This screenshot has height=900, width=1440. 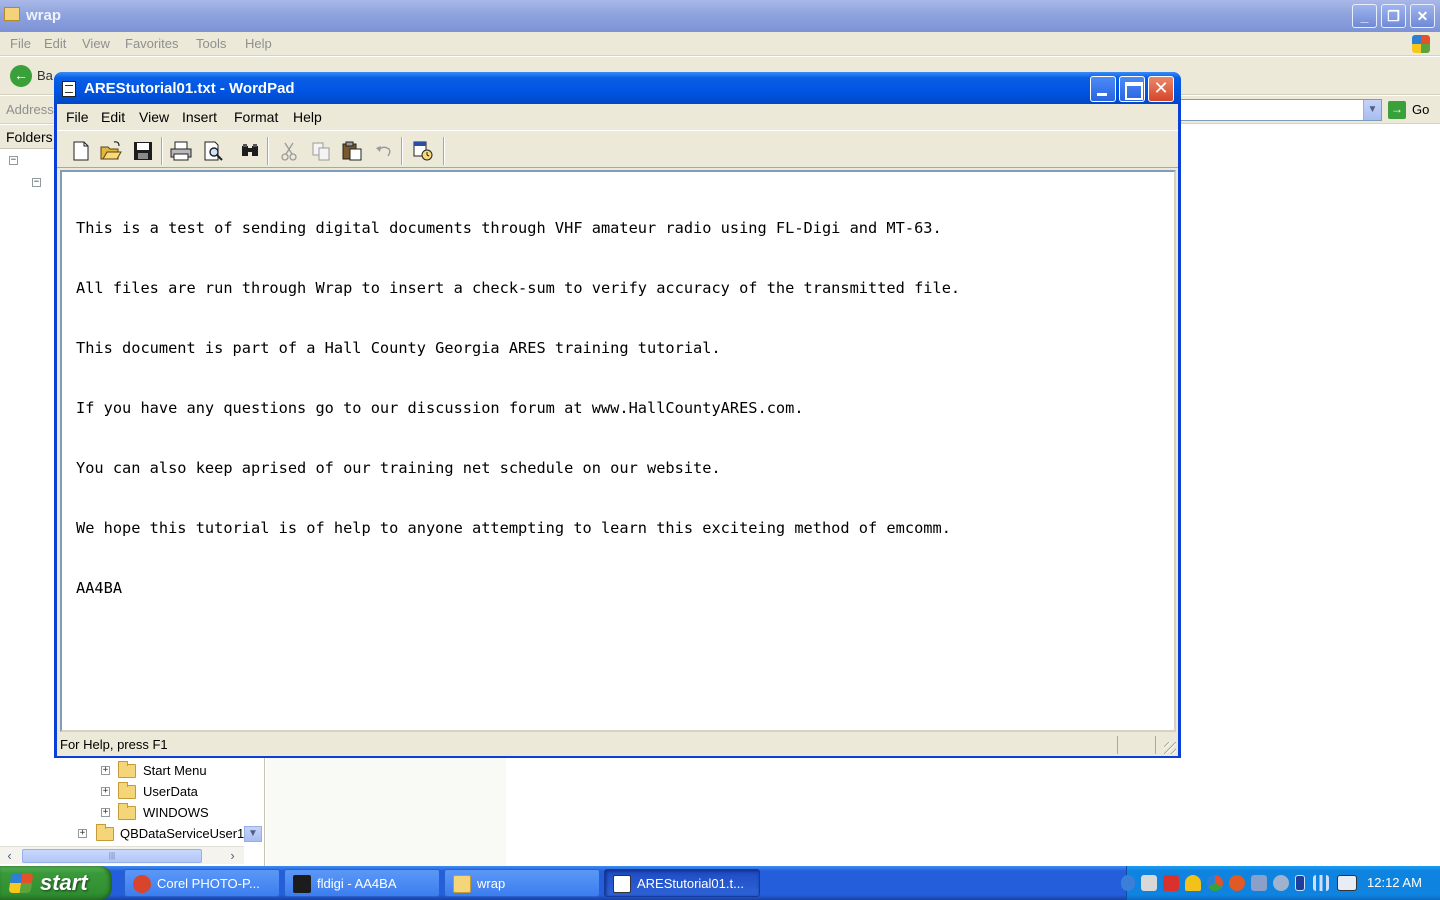 What do you see at coordinates (1394, 882) in the screenshot?
I see `clock: 12:12 AM` at bounding box center [1394, 882].